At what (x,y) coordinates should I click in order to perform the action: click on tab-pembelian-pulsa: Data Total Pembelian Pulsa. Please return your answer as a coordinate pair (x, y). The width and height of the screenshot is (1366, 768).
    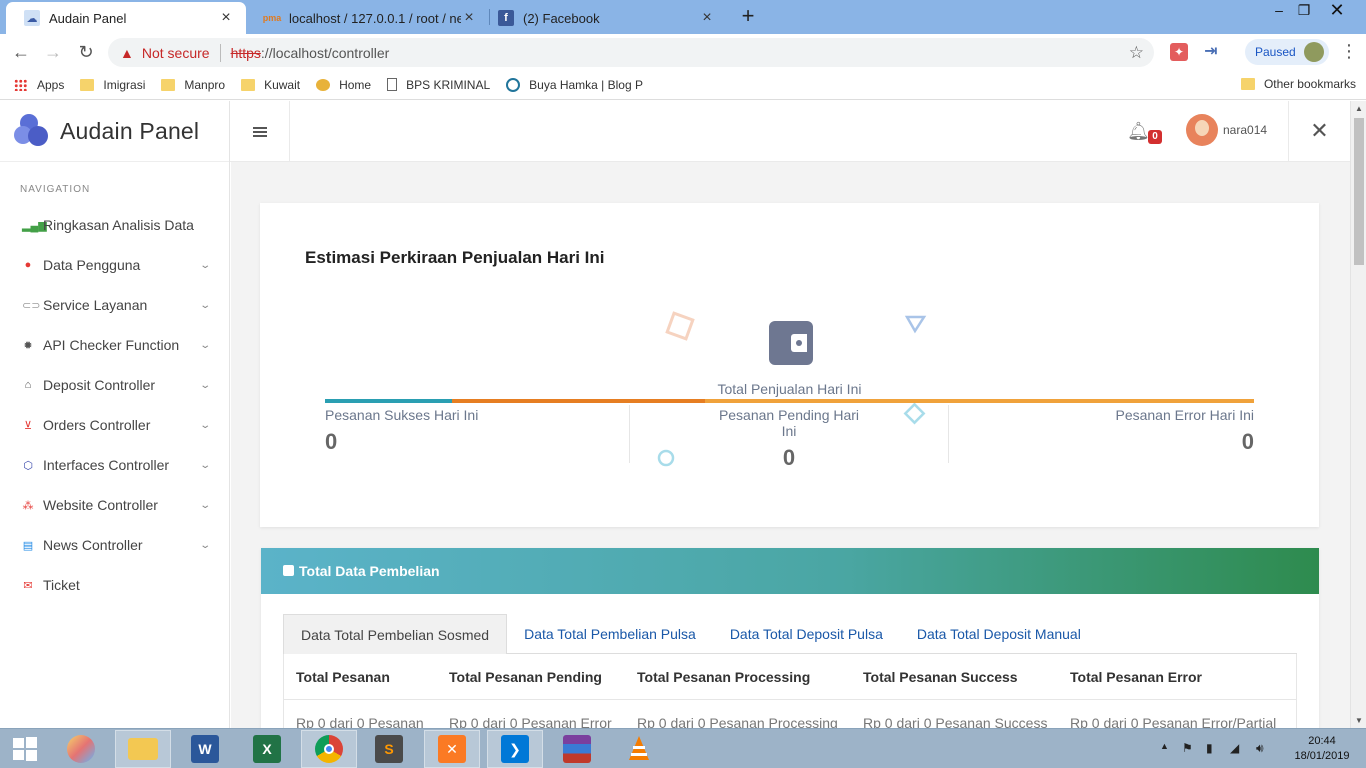
    Looking at the image, I should click on (610, 634).